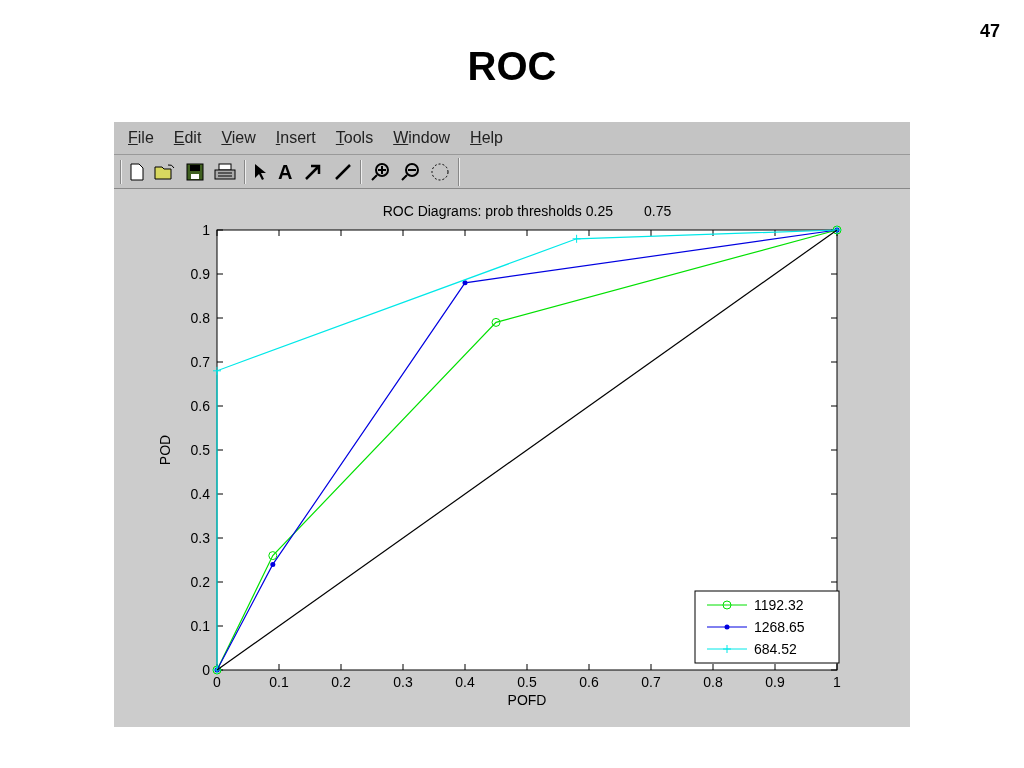 The width and height of the screenshot is (1024, 768). What do you see at coordinates (295, 138) in the screenshot?
I see `menu-item: Insert` at bounding box center [295, 138].